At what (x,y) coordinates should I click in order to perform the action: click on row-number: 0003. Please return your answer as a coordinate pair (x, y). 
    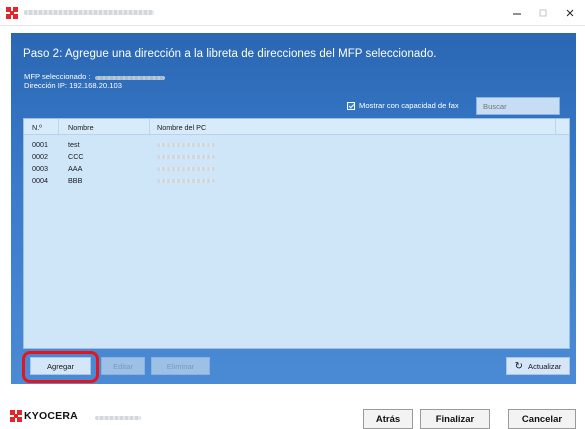
    Looking at the image, I should click on (40, 168).